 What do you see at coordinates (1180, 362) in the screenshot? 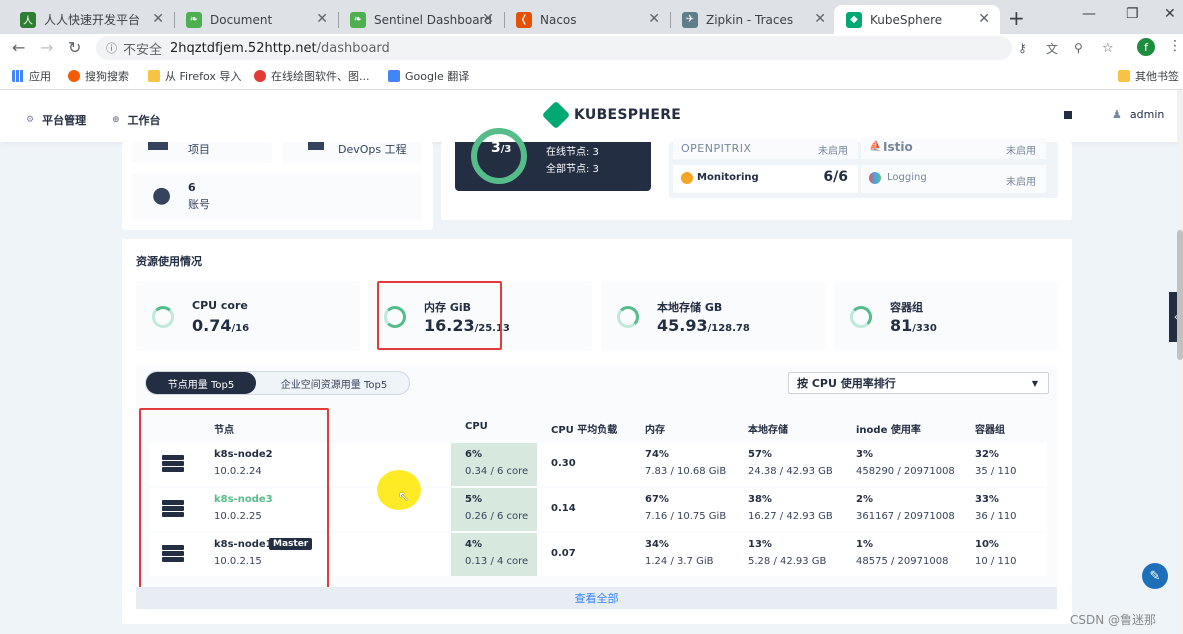
I see `scrollbar` at bounding box center [1180, 362].